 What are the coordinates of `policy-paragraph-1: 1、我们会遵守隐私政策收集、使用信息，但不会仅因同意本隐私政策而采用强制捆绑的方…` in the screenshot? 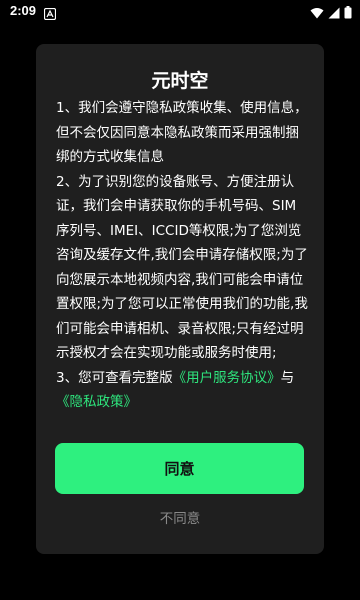 It's located at (182, 132).